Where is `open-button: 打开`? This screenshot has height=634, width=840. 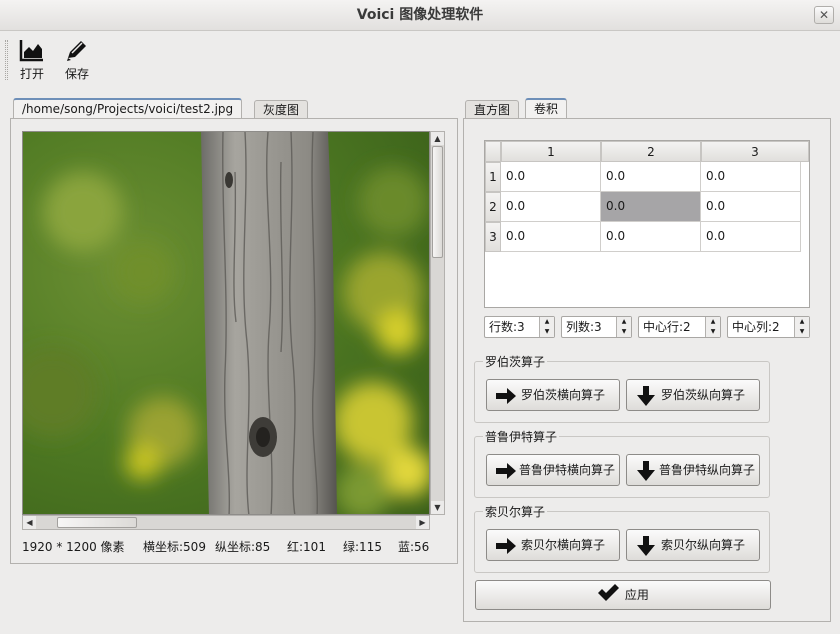 open-button: 打开 is located at coordinates (32, 60).